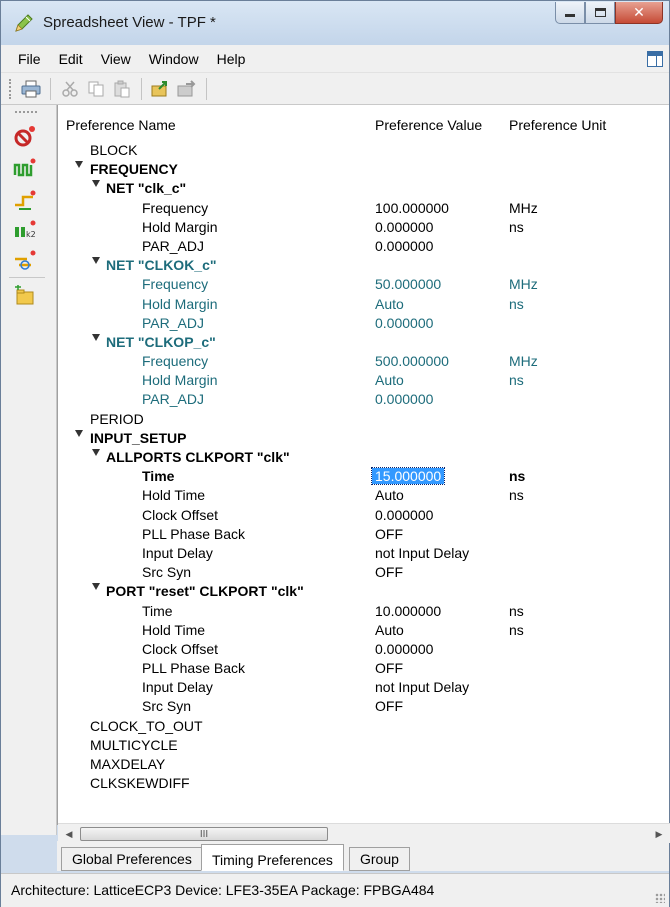  What do you see at coordinates (364, 419) in the screenshot?
I see `table-row: PERIOD` at bounding box center [364, 419].